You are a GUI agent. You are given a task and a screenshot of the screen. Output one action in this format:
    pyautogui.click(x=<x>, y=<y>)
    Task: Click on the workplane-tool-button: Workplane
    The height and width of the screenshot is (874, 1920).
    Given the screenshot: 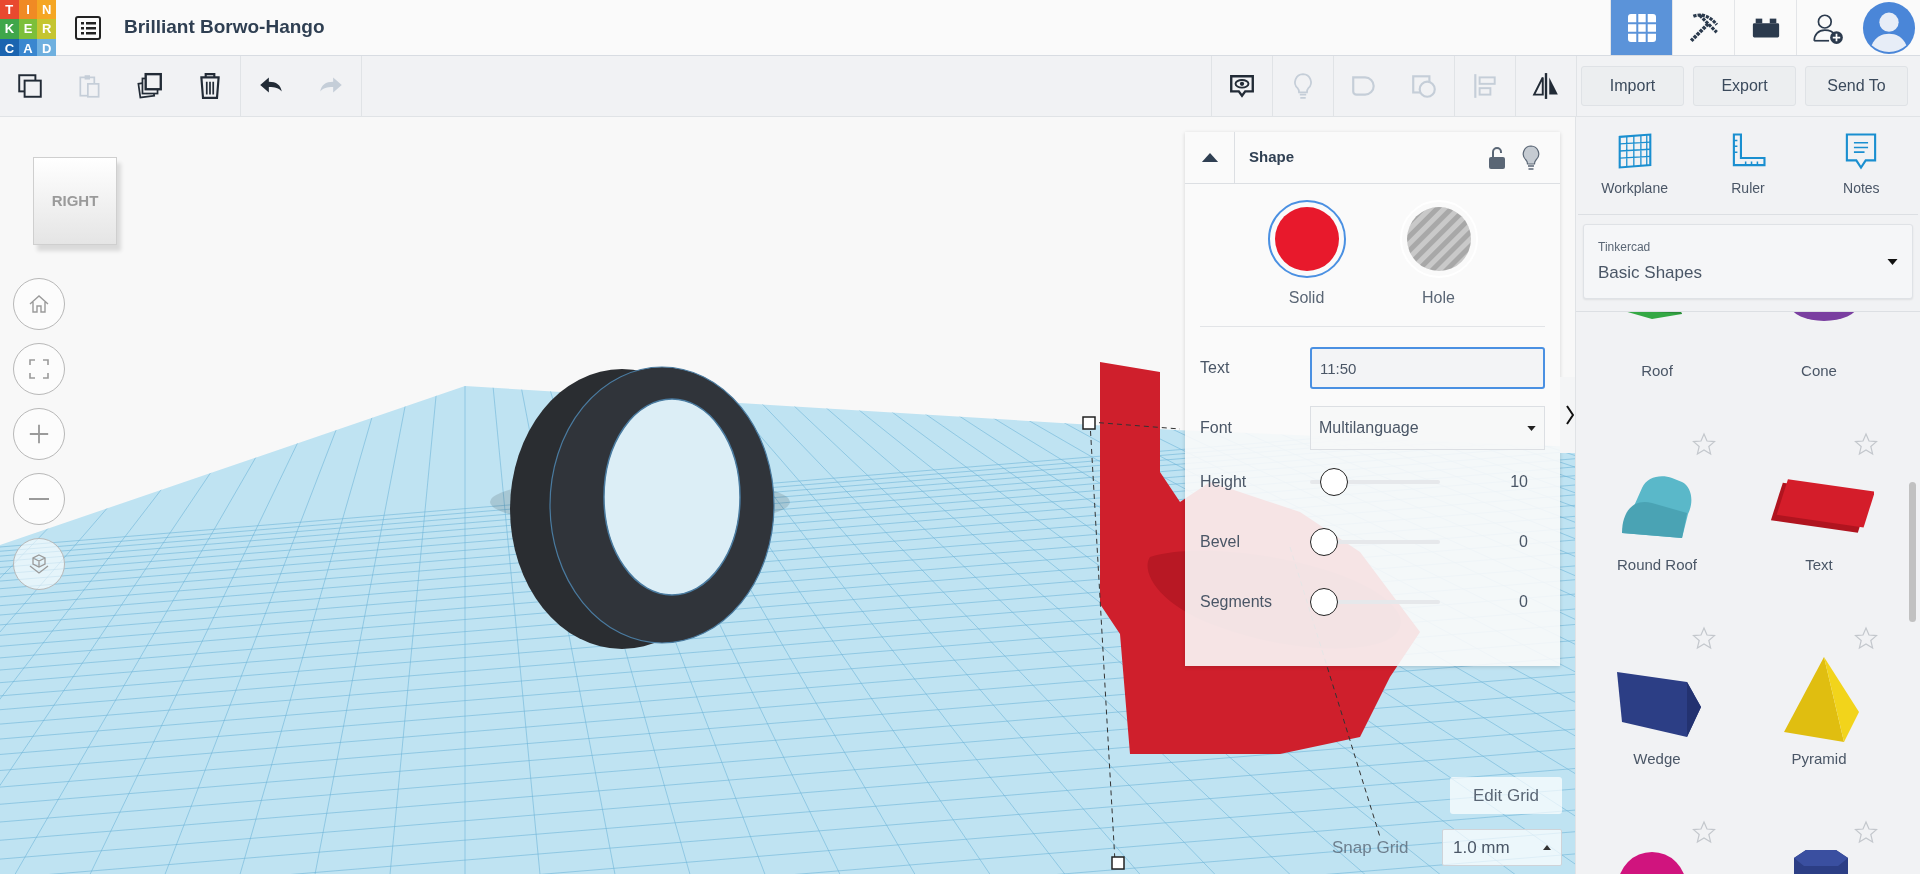 What is the action you would take?
    pyautogui.click(x=1634, y=165)
    